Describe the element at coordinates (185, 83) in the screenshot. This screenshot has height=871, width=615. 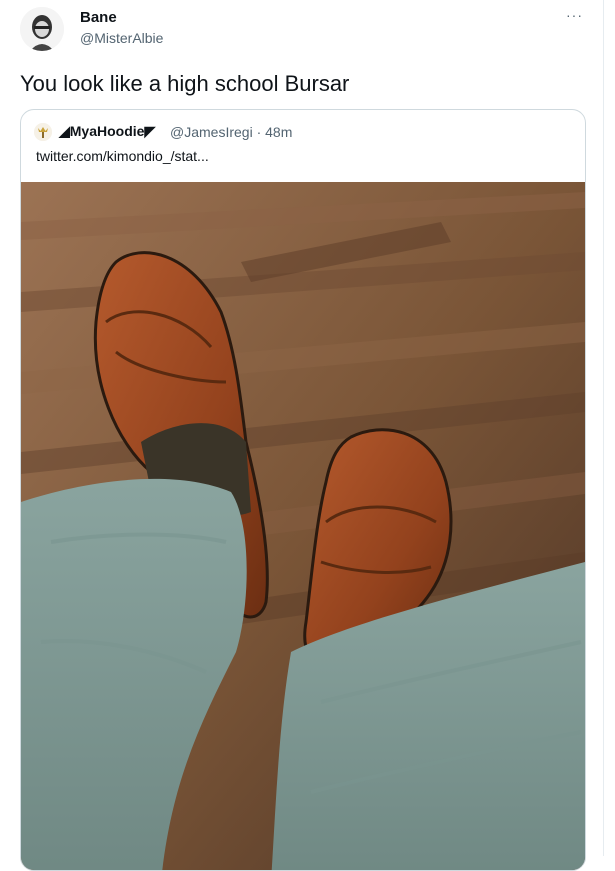
I see `tweet-text: You look like a high school Bursar` at that location.